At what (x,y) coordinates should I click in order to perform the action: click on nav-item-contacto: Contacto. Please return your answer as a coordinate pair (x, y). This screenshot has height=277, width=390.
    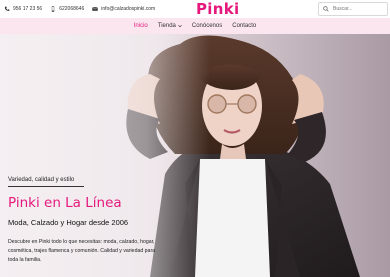
    Looking at the image, I should click on (244, 26).